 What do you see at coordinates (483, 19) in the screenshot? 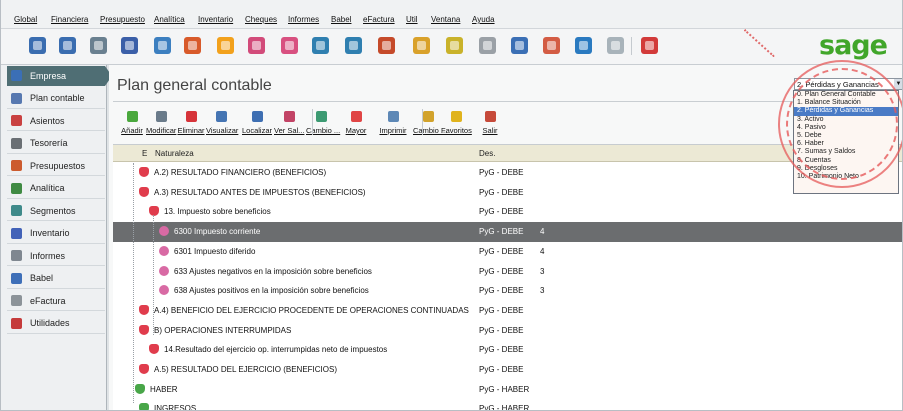
I see `menu-item: Ayuda` at bounding box center [483, 19].